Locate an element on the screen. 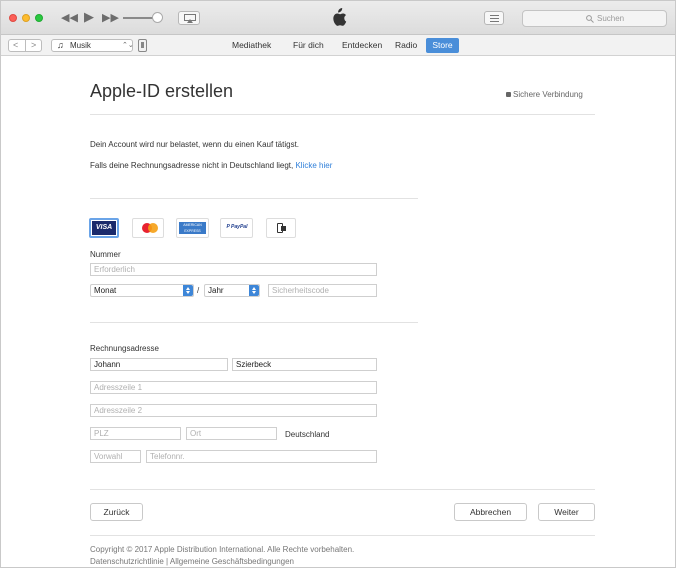  first-name-input: Johann is located at coordinates (159, 364).